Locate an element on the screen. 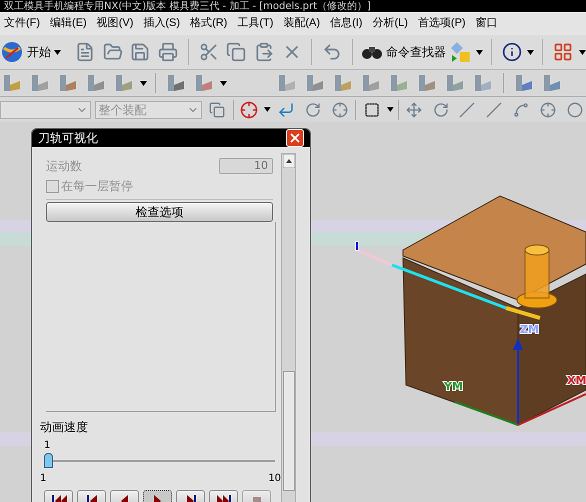 The width and height of the screenshot is (586, 502). axis-label: I is located at coordinates (357, 246).